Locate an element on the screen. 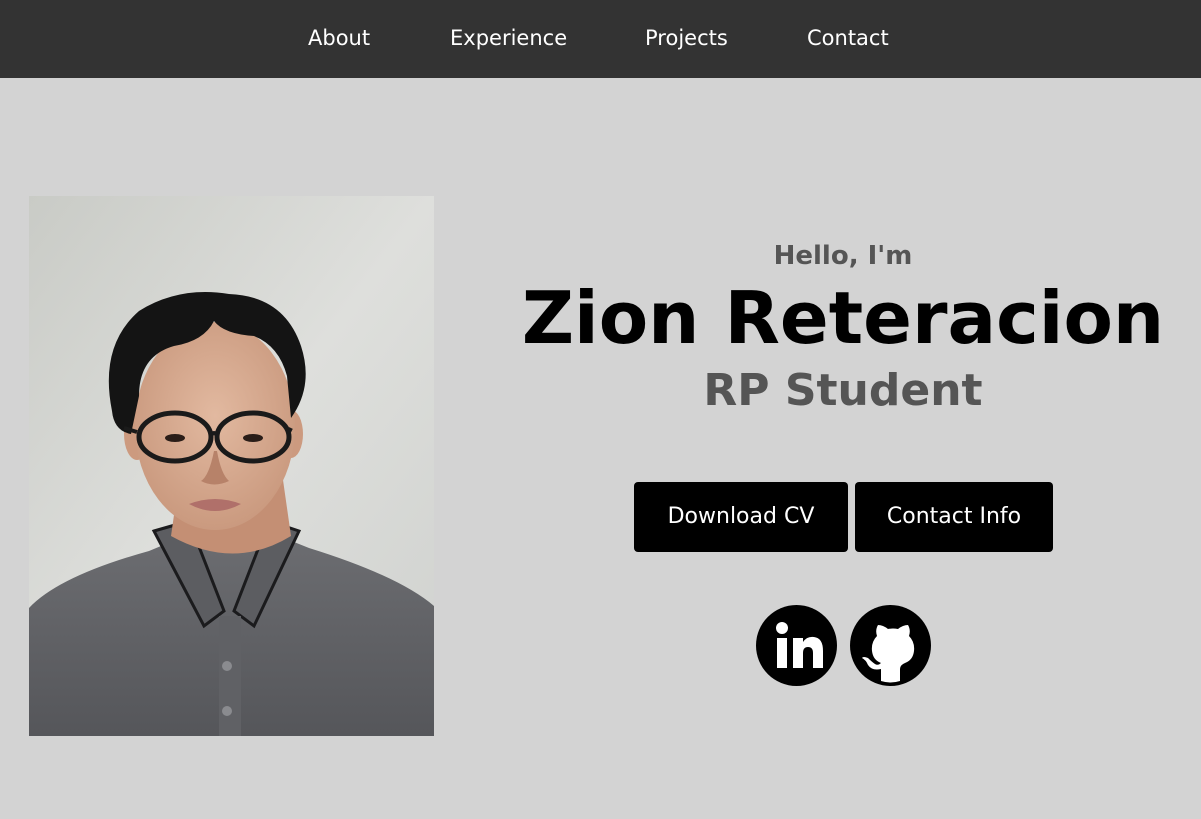  linkedin-icon is located at coordinates (796, 645).